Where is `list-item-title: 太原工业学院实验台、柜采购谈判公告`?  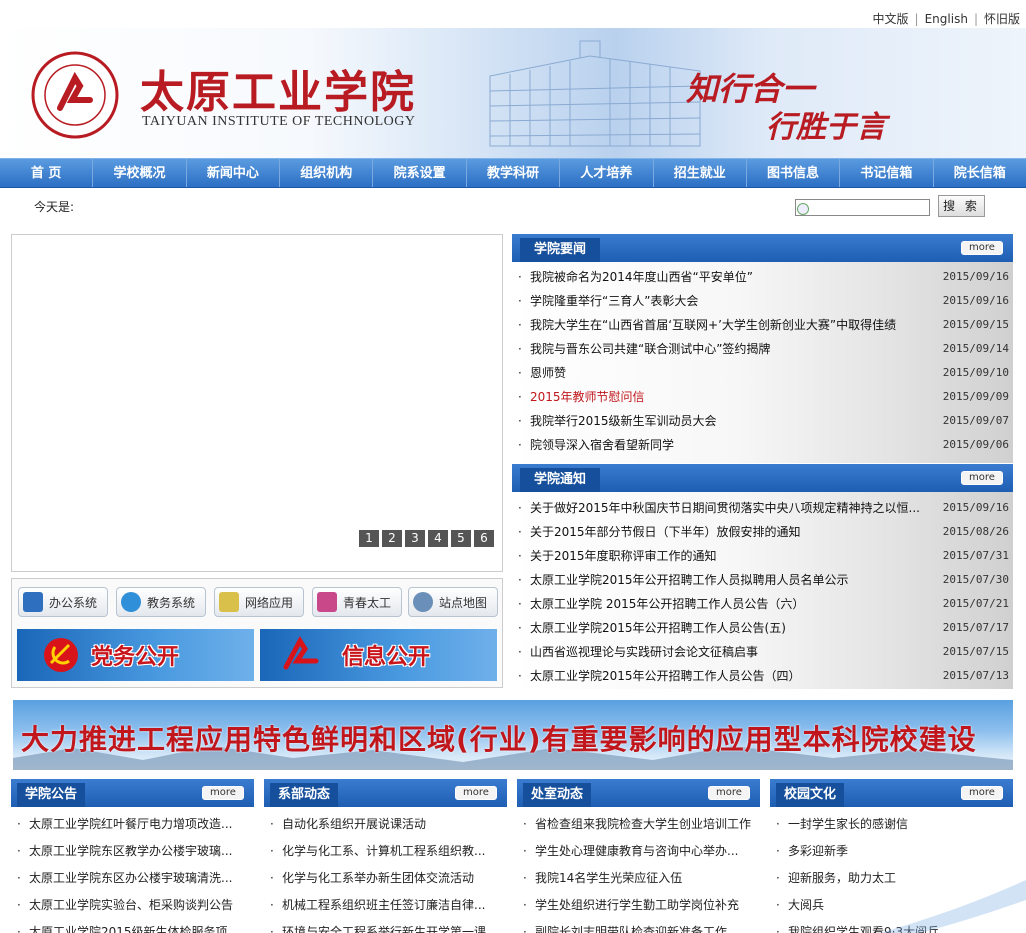 list-item-title: 太原工业学院实验台、柜采购谈判公告 is located at coordinates (139, 905).